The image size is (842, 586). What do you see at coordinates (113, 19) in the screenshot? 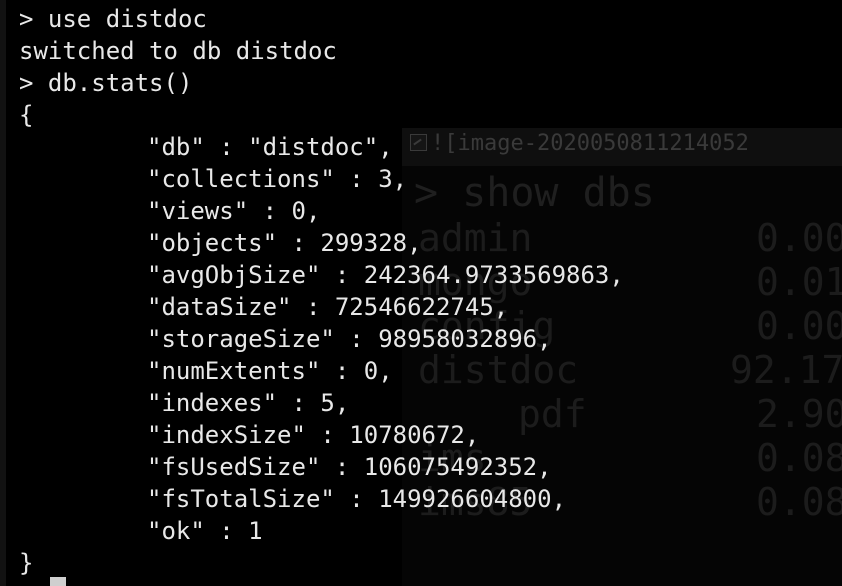
I see `command-line: > use distdoc` at bounding box center [113, 19].